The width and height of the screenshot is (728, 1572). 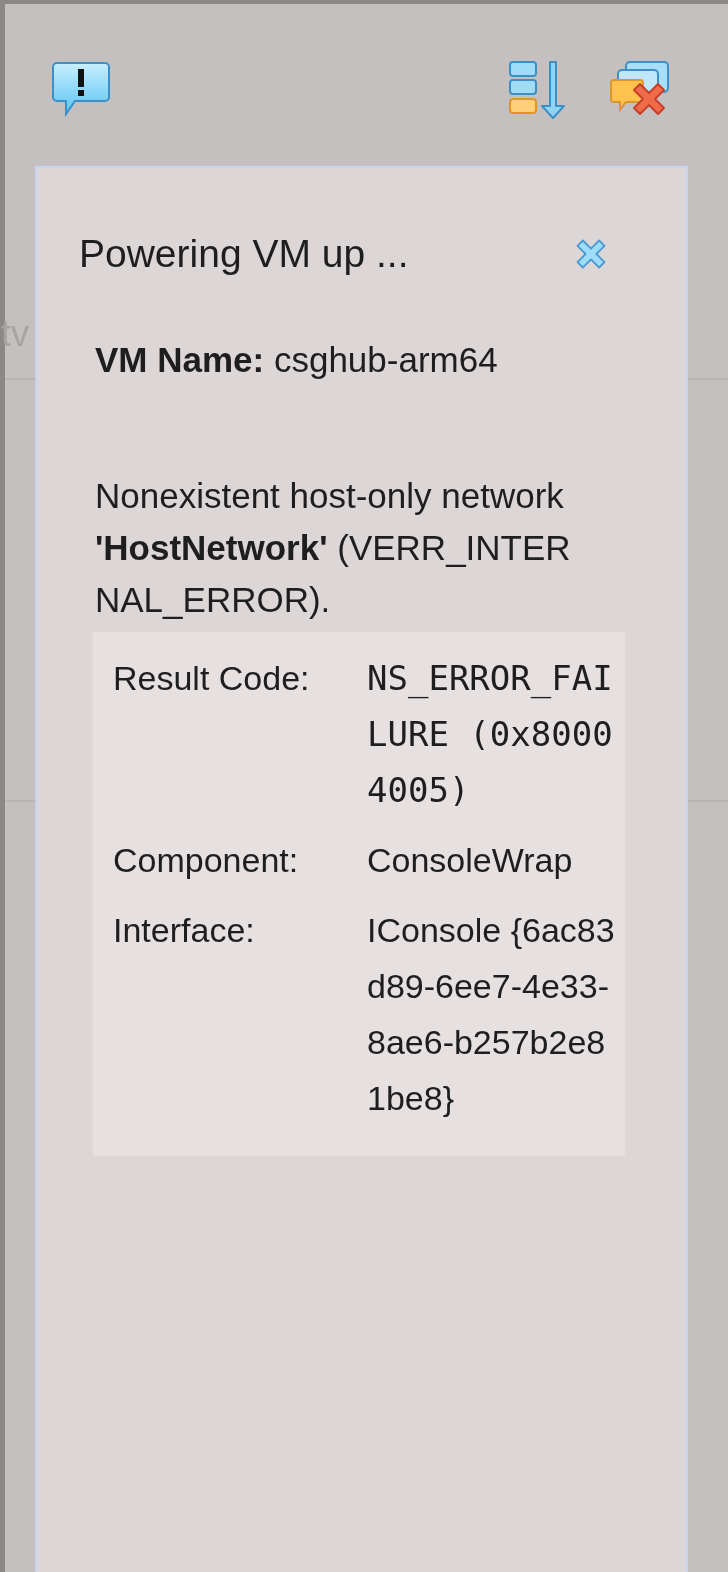 I want to click on detail-value: ConsoleWrap, so click(x=470, y=860).